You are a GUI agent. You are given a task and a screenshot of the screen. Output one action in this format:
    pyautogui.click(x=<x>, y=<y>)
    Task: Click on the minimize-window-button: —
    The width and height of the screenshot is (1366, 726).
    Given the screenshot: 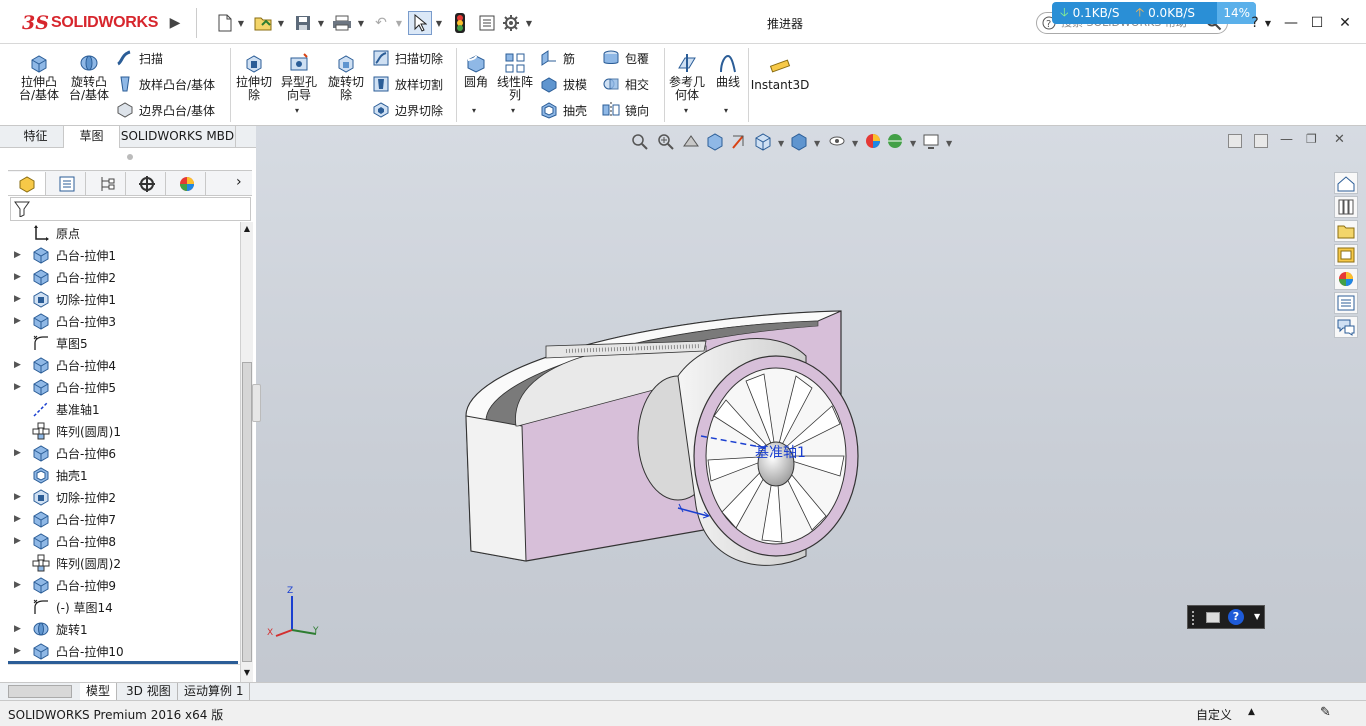 What is the action you would take?
    pyautogui.click(x=1291, y=23)
    